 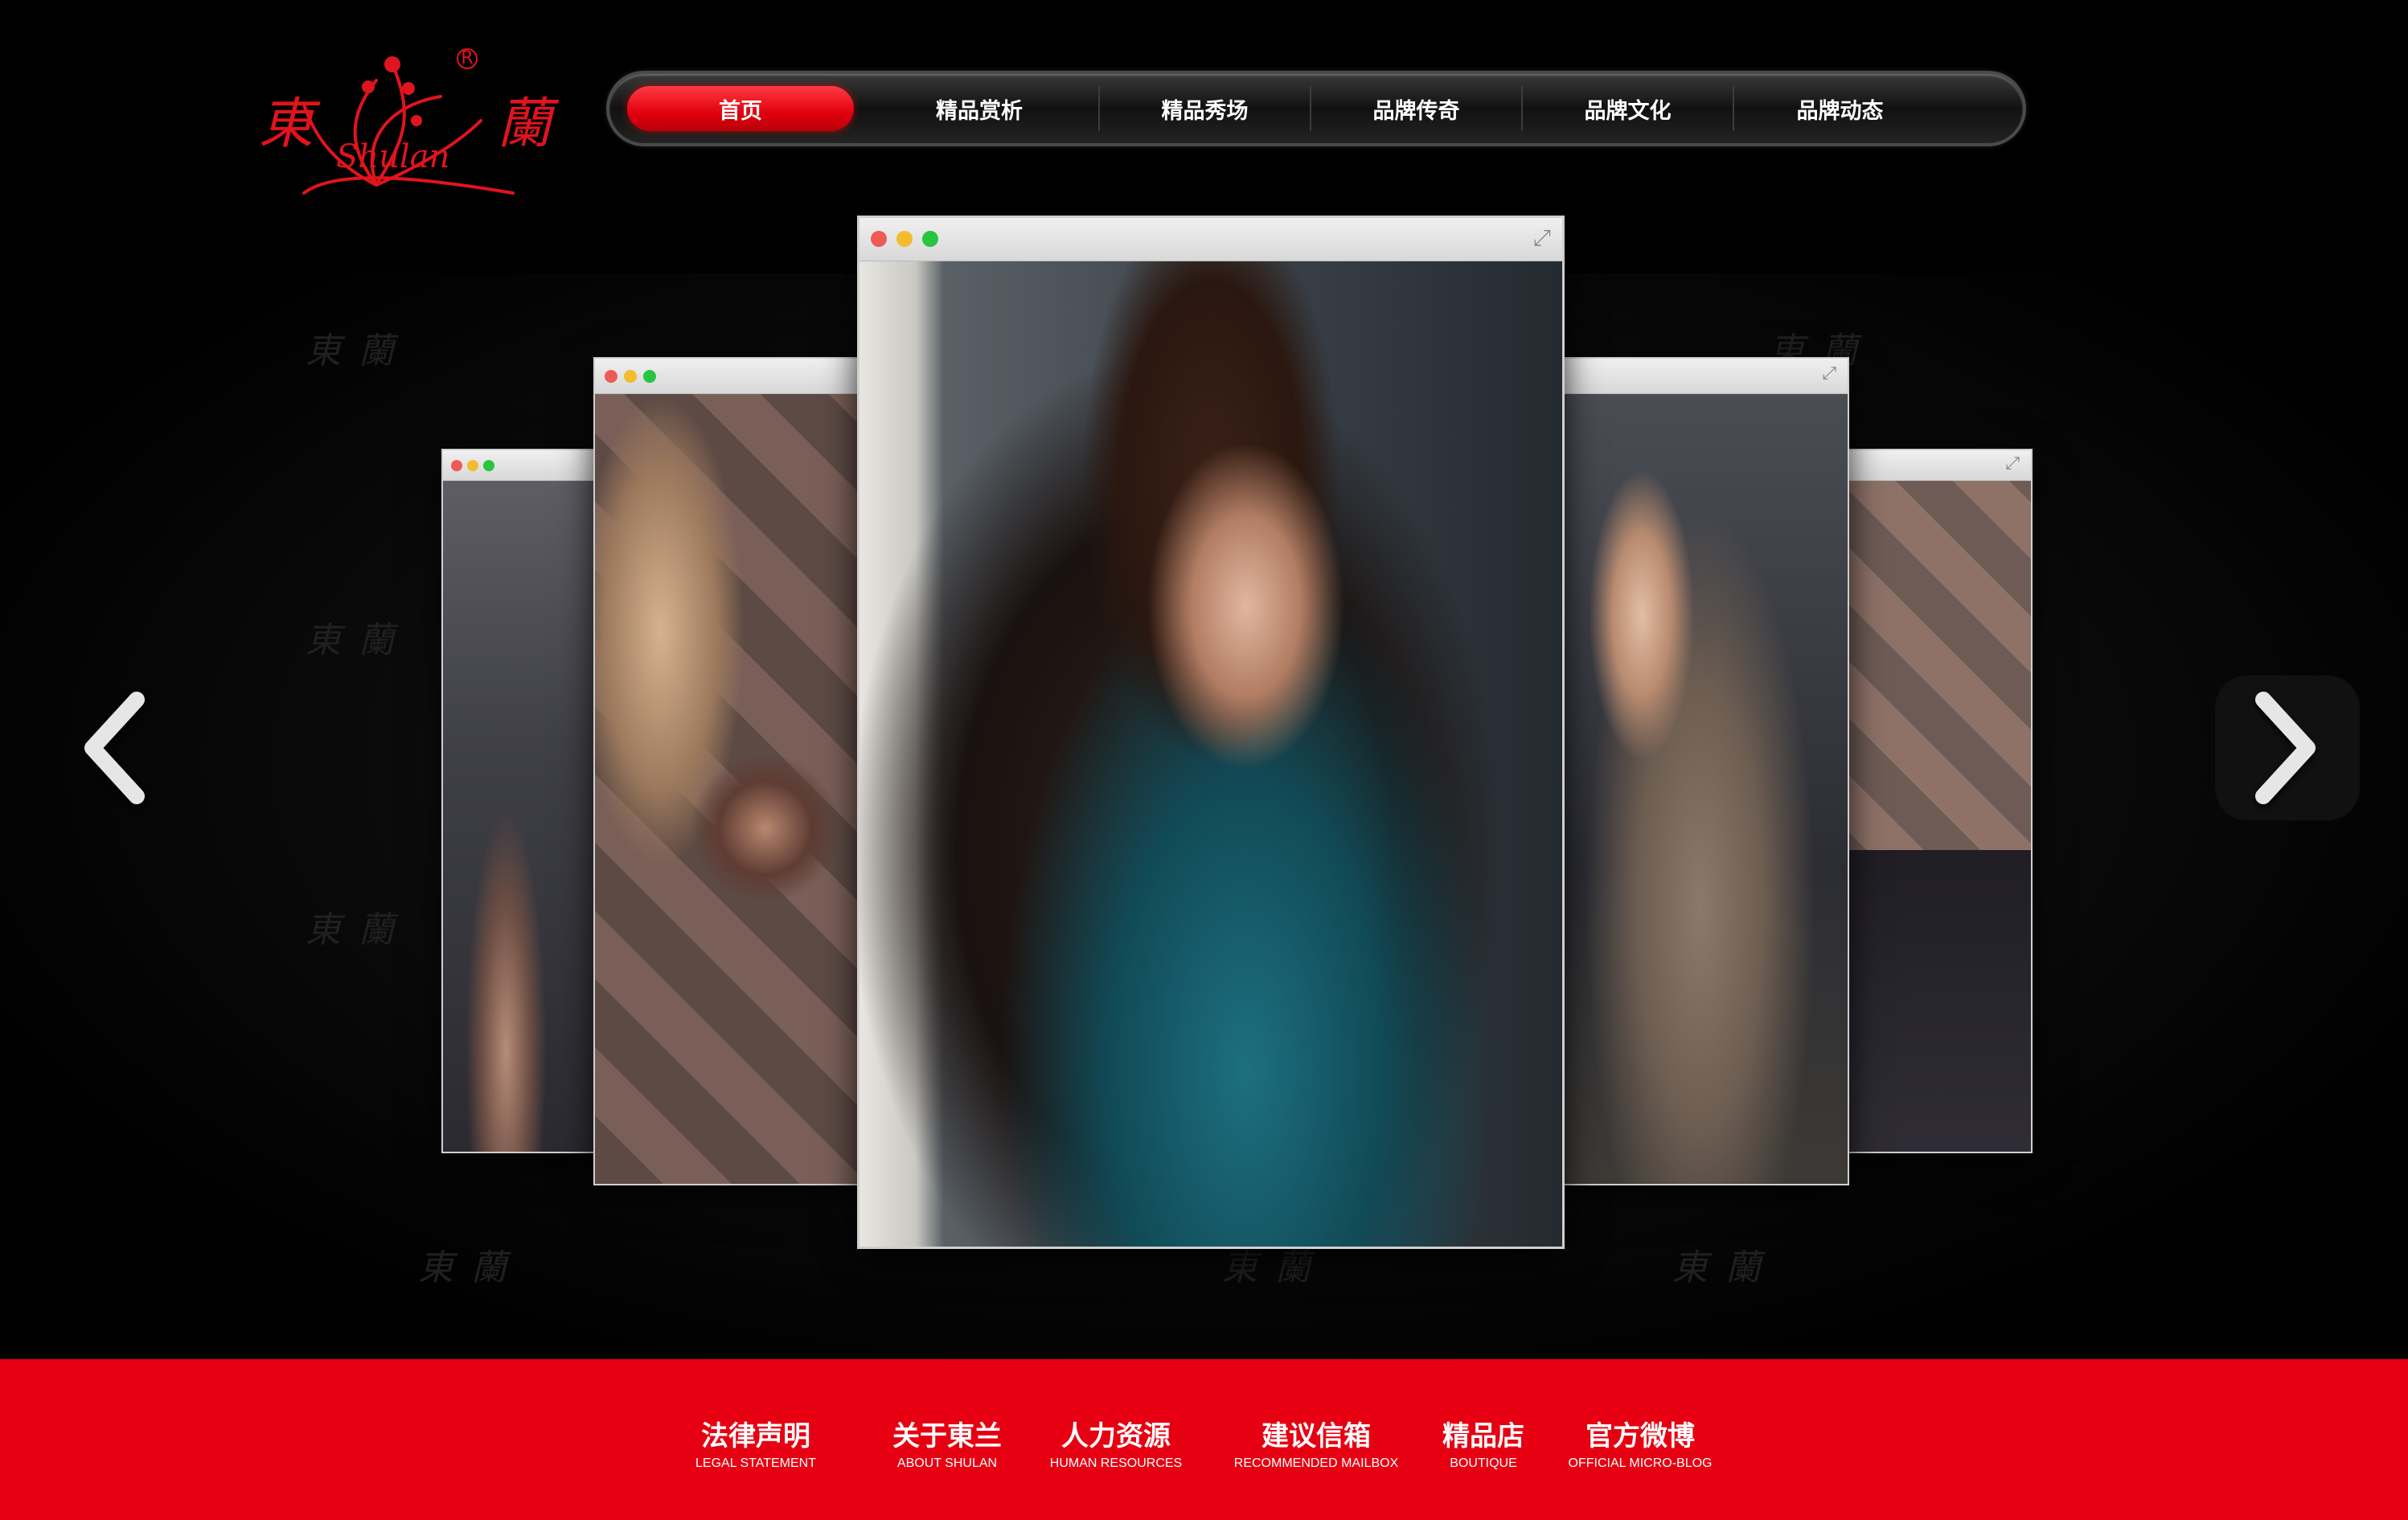 What do you see at coordinates (1205, 111) in the screenshot?
I see `nav-label: 精品秀场` at bounding box center [1205, 111].